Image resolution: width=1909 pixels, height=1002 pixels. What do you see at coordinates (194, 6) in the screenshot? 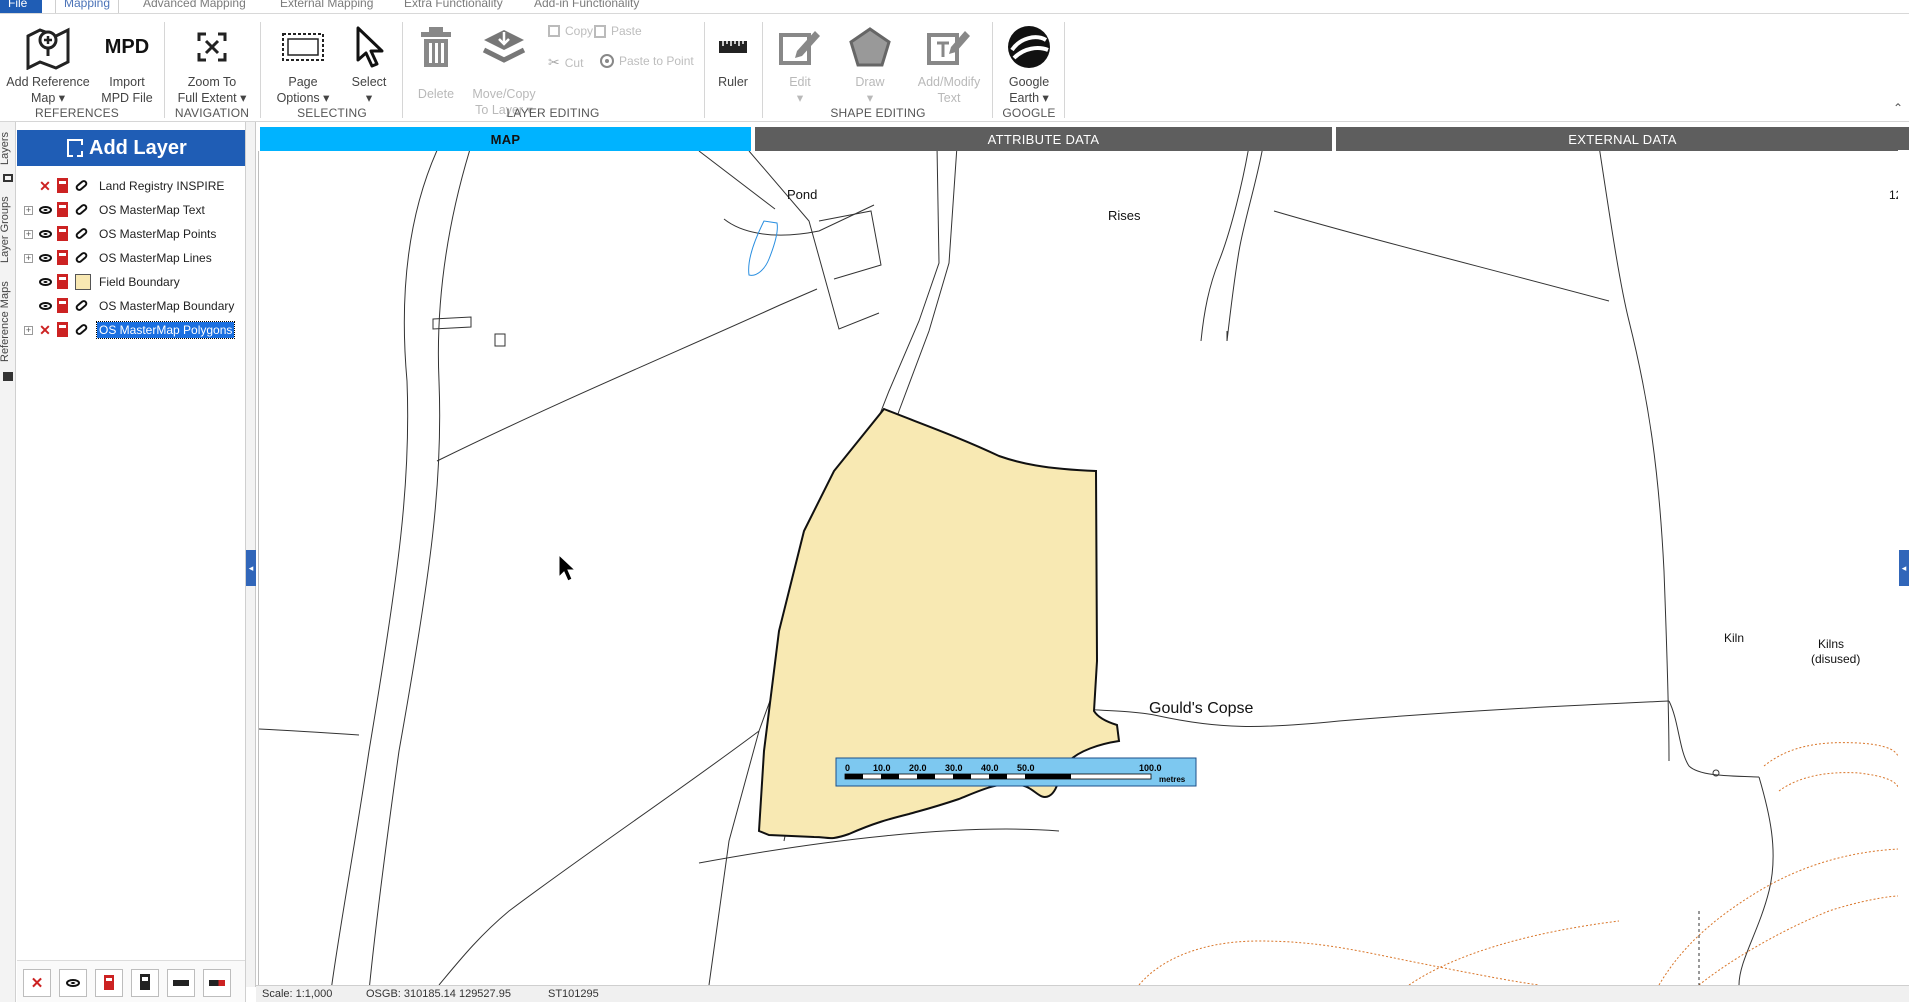
I see `tab-advanced-mapping: Advanced Mapping` at bounding box center [194, 6].